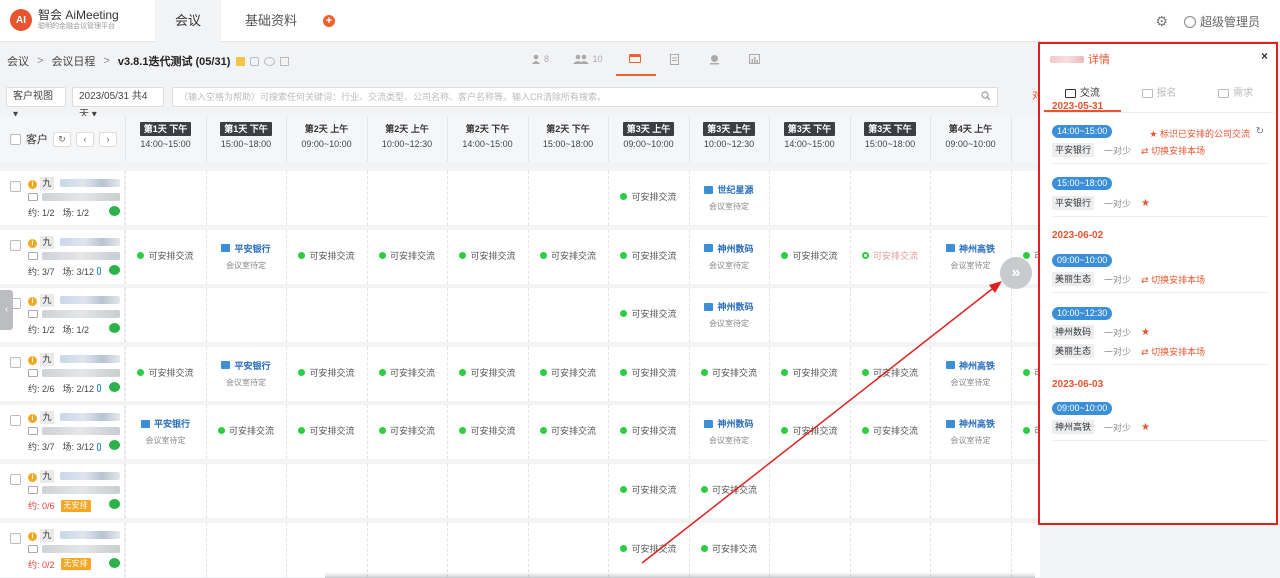  What do you see at coordinates (676, 59) in the screenshot?
I see `view-tab-document` at bounding box center [676, 59].